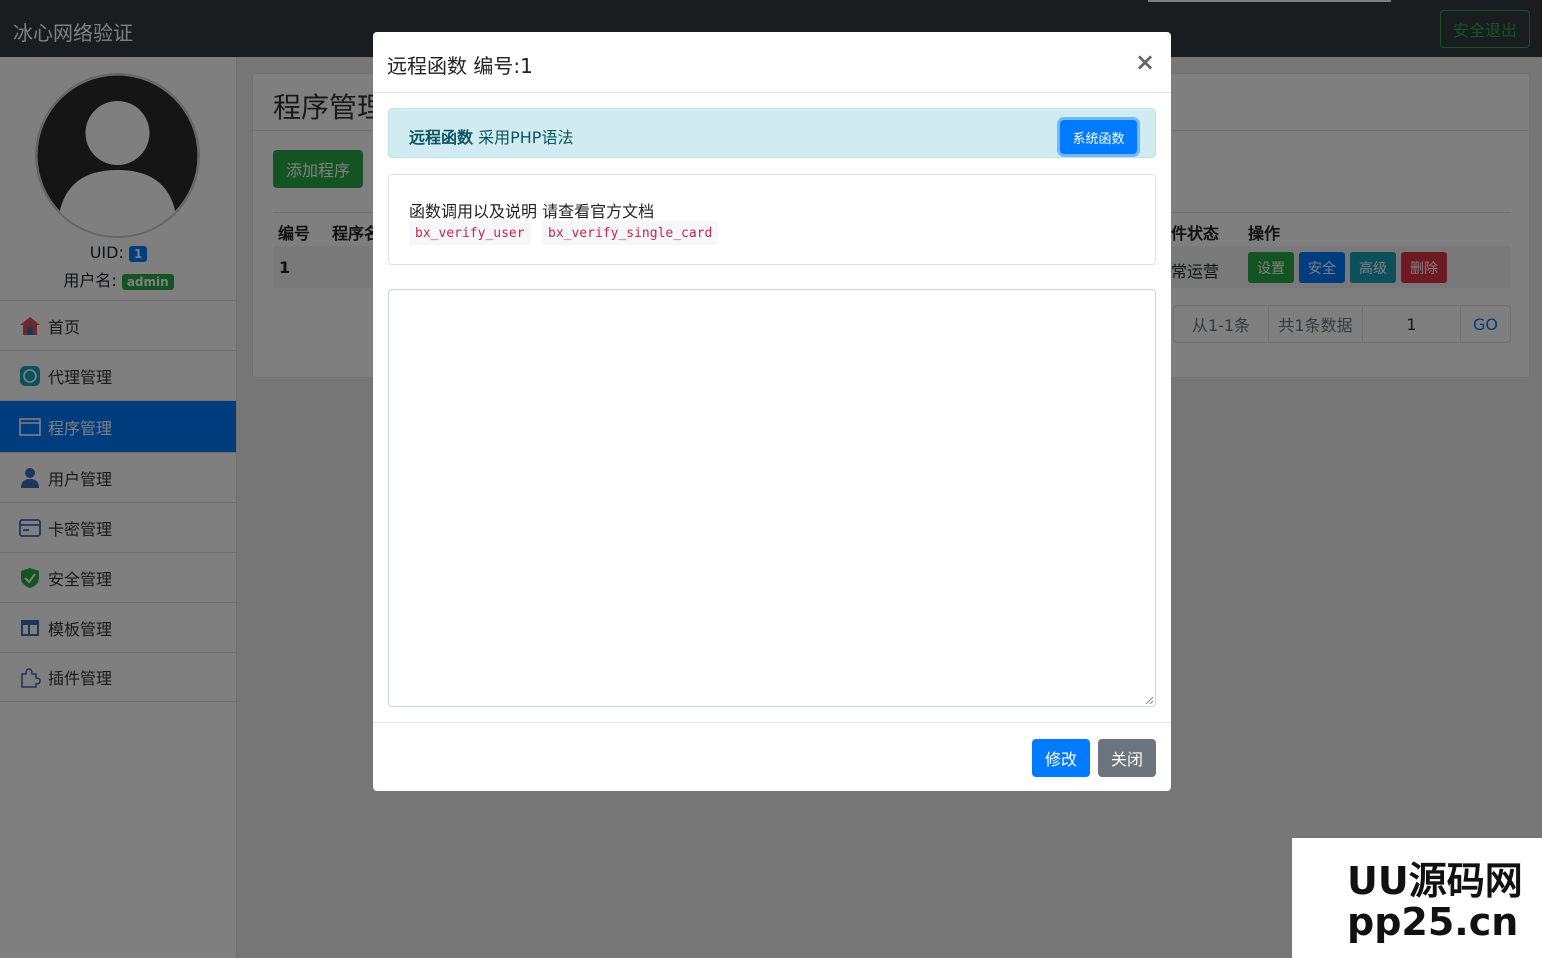 This screenshot has width=1542, height=958. What do you see at coordinates (772, 62) in the screenshot?
I see `modal-header: 远程函数 编号:1 ×` at bounding box center [772, 62].